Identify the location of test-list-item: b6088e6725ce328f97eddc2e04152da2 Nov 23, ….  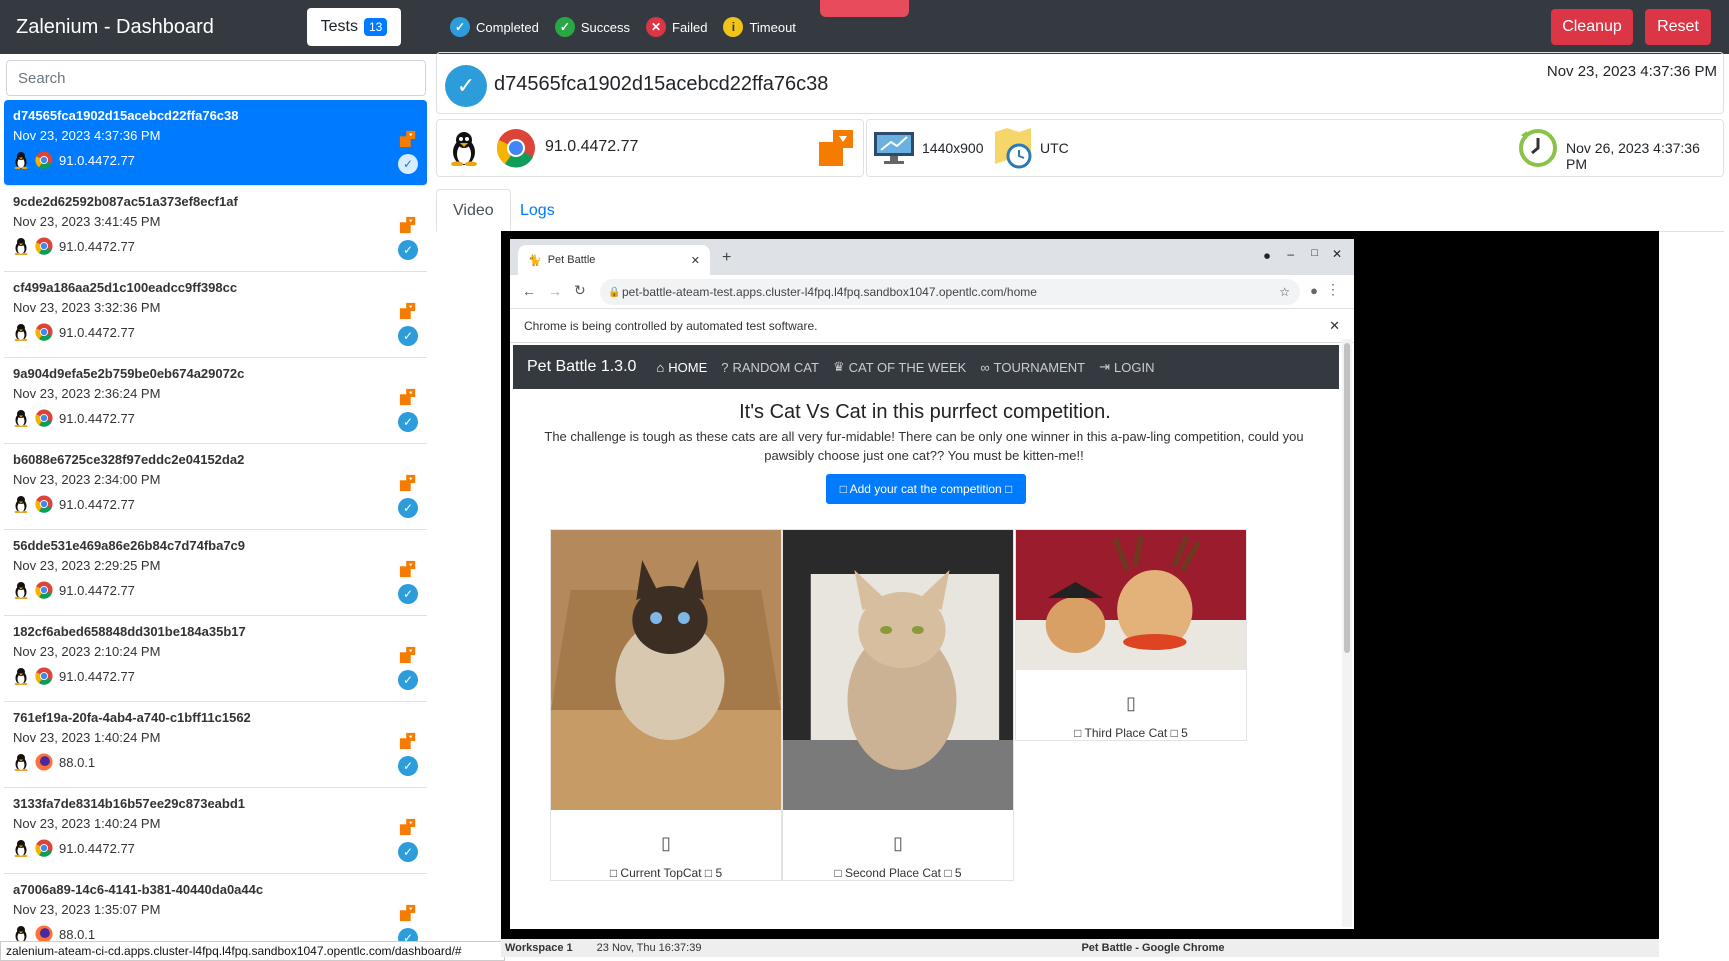
(215, 487).